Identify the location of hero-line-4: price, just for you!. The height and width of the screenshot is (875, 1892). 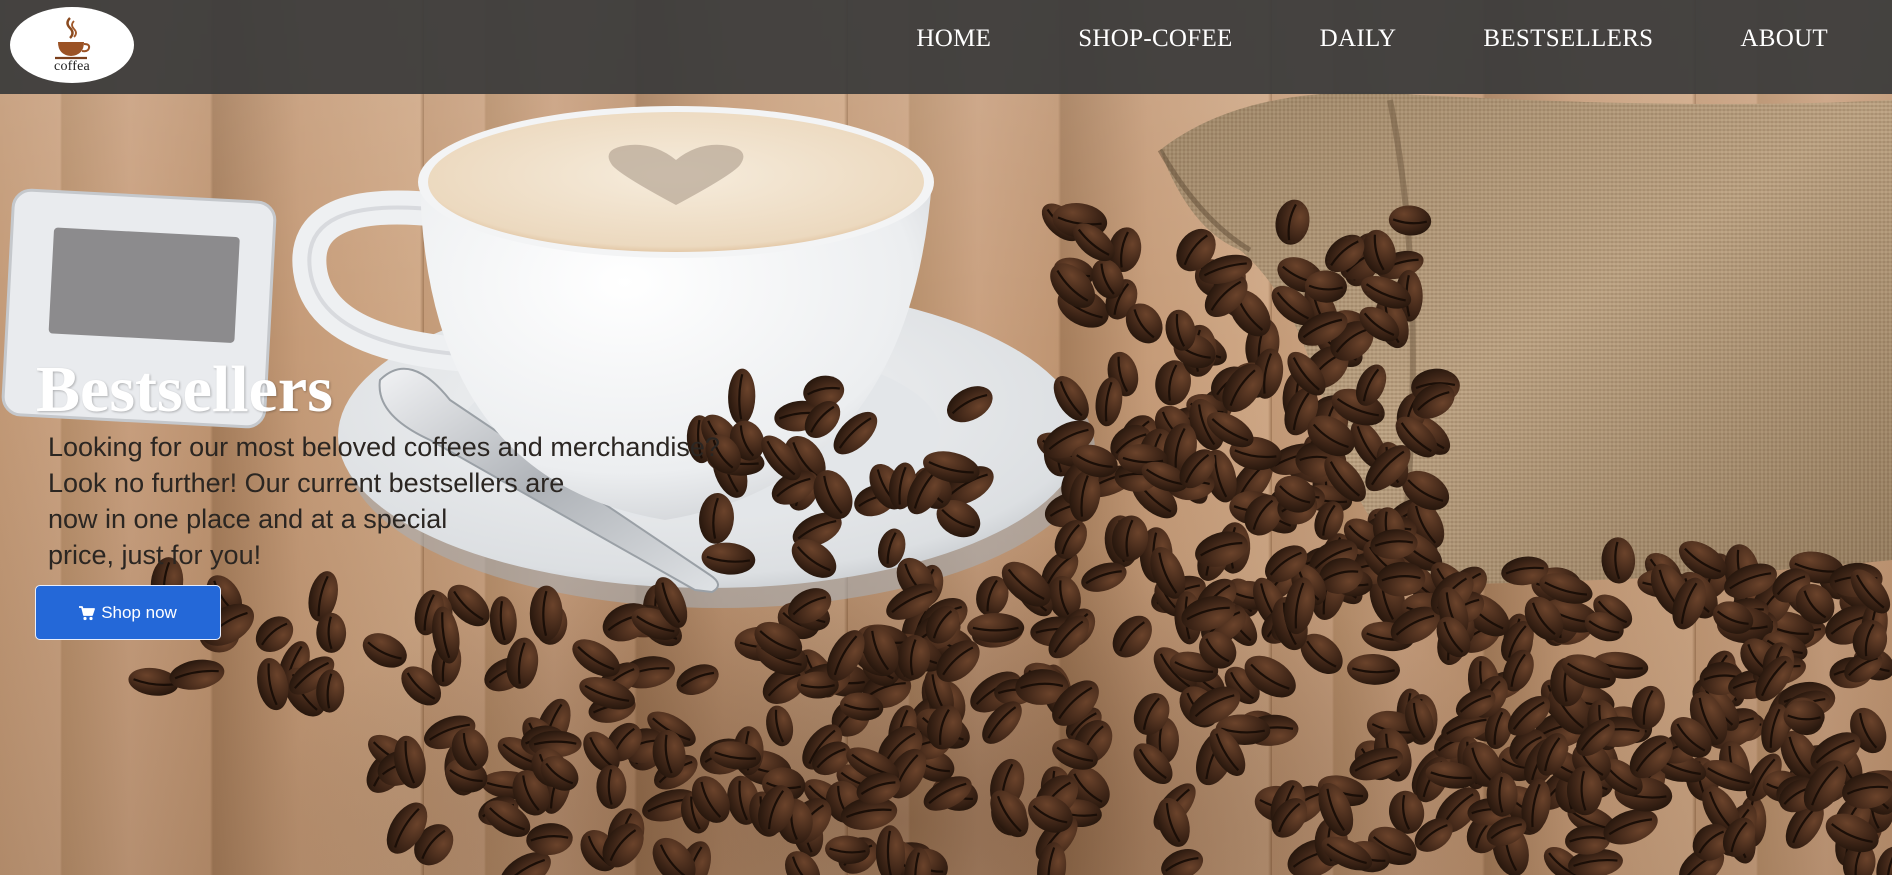
(155, 555).